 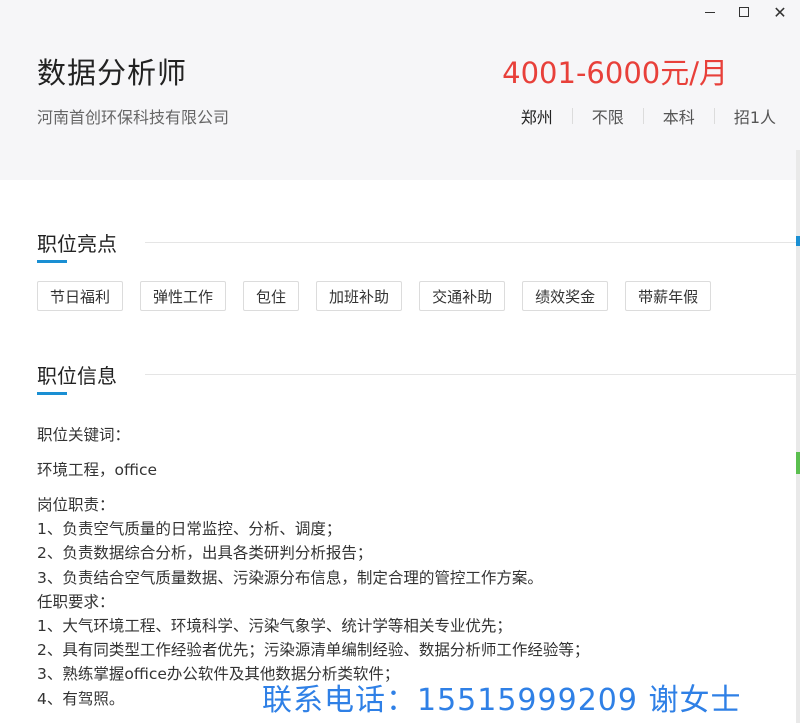 I want to click on highlight-tag: 包住, so click(x=271, y=296).